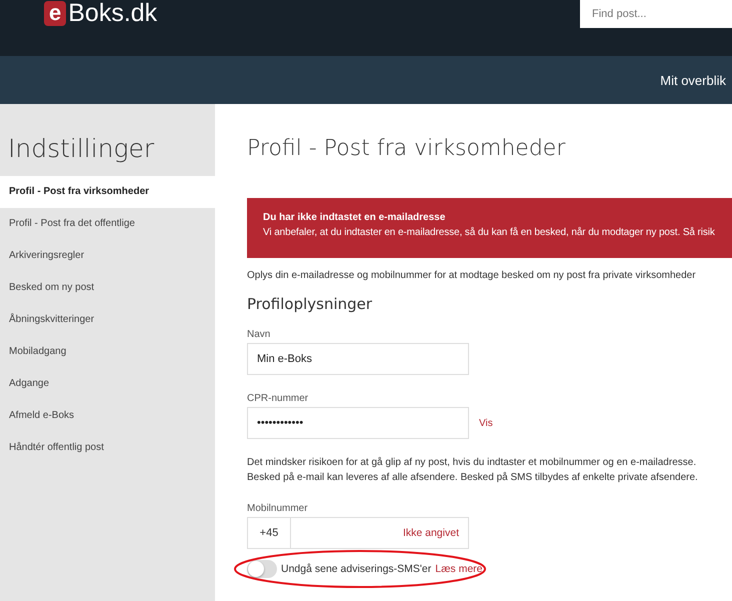 The image size is (732, 601). Describe the element at coordinates (107, 288) in the screenshot. I see `sidebar-item: Besked om ny post` at that location.